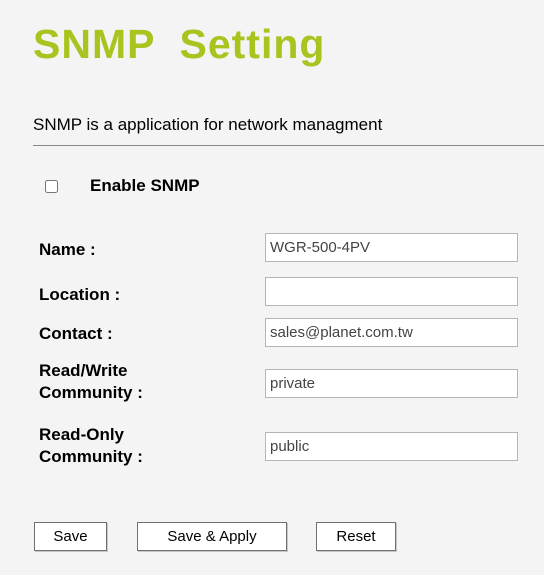  Describe the element at coordinates (391, 247) in the screenshot. I see `name-input` at that location.